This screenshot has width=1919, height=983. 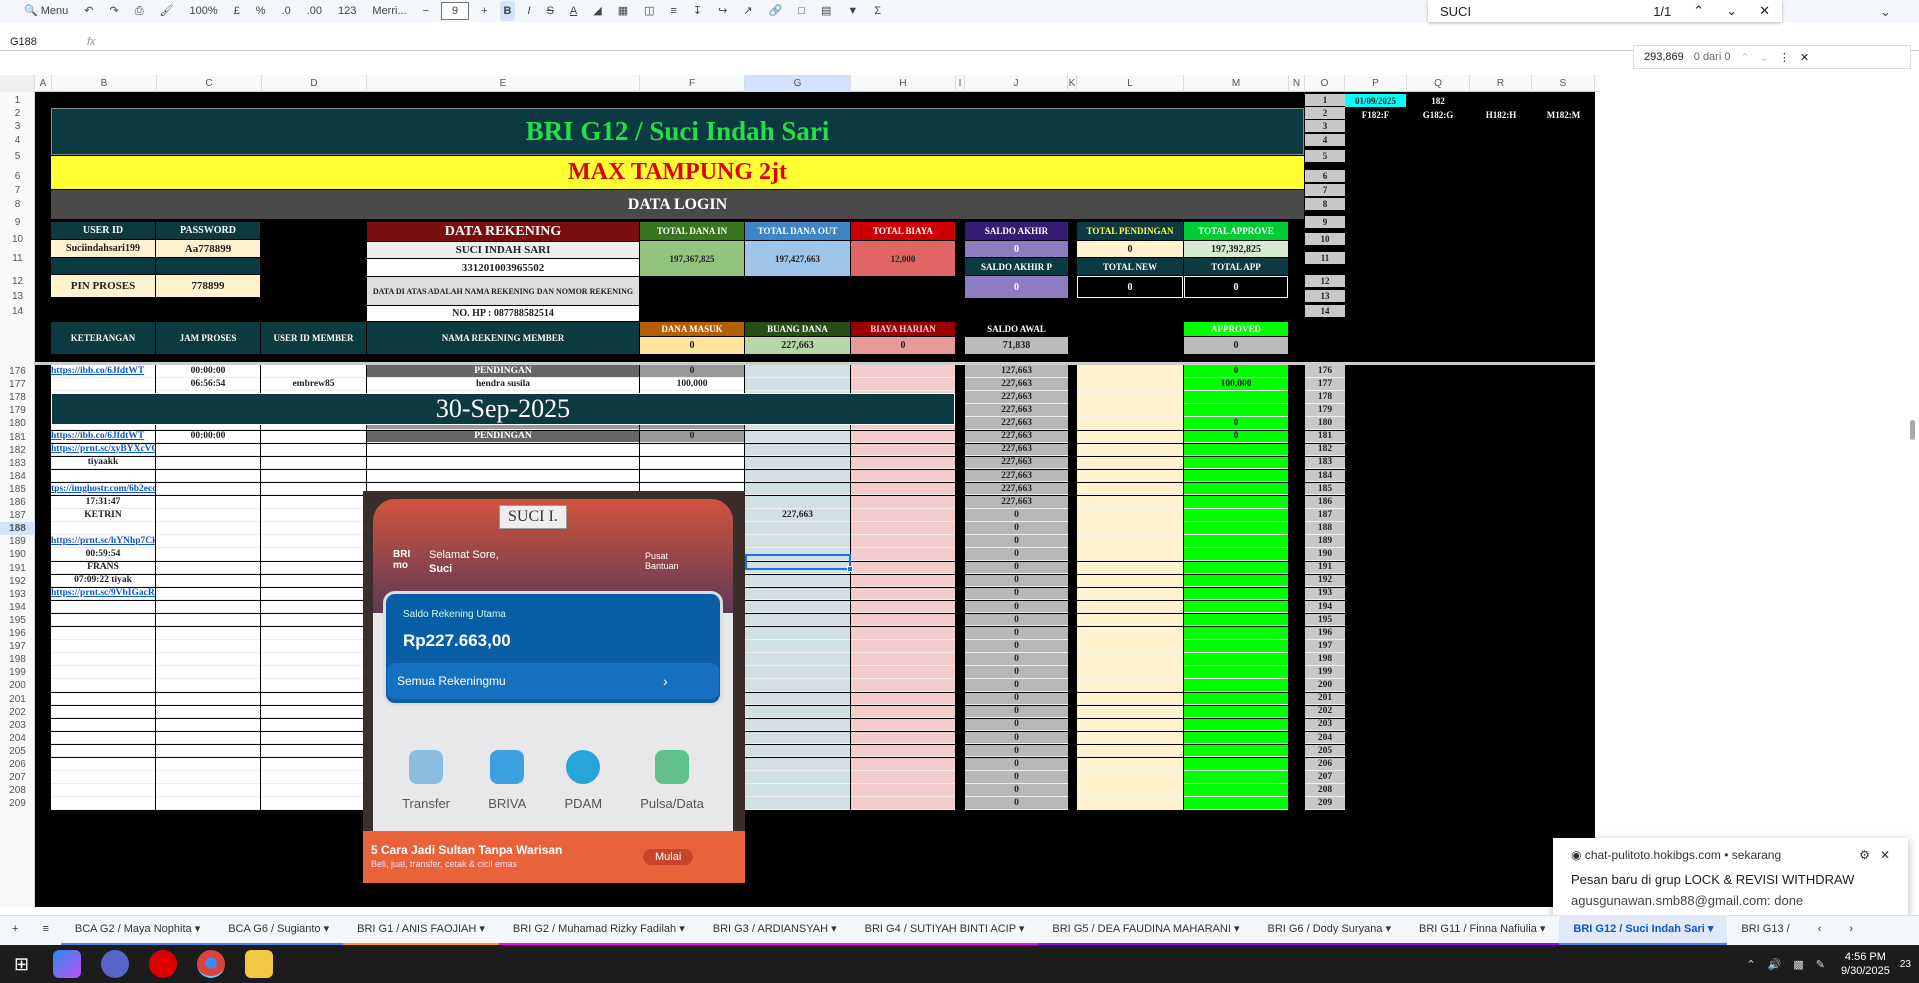 I want to click on column-header: P, so click(x=1376, y=83).